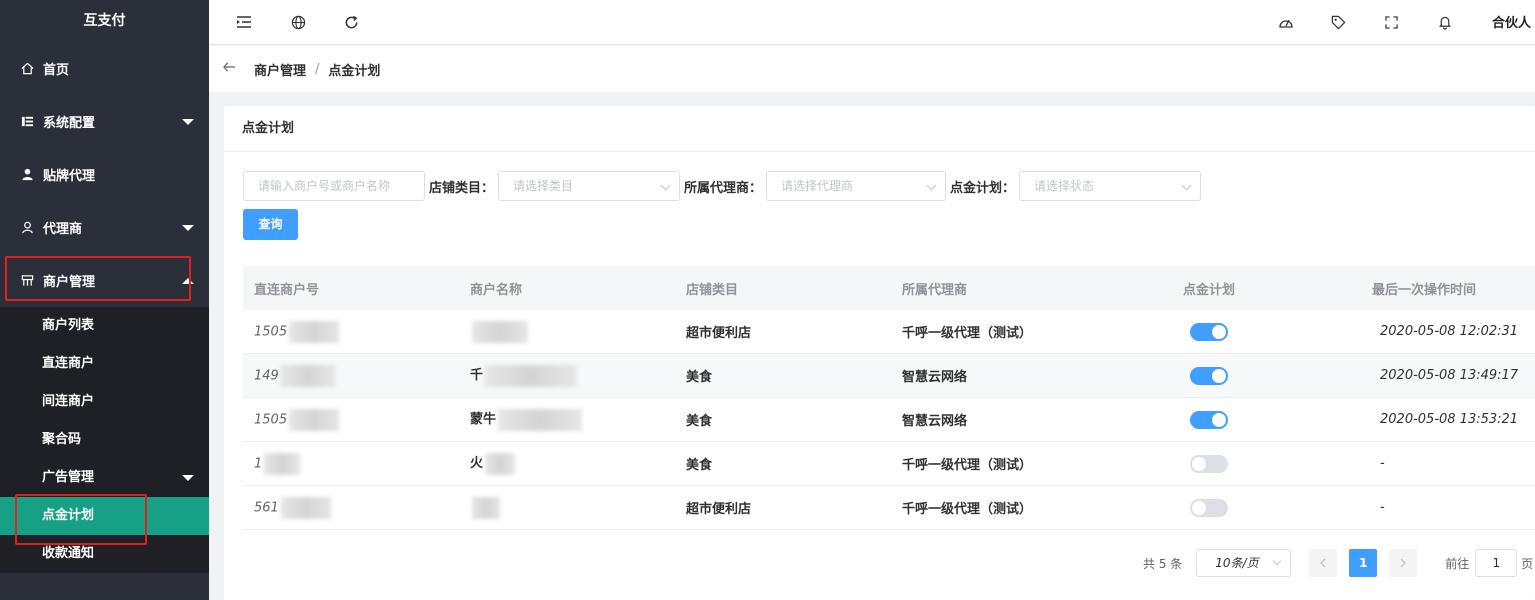 This screenshot has height=600, width=1535. I want to click on agent-label: 所属代理商：, so click(723, 188).